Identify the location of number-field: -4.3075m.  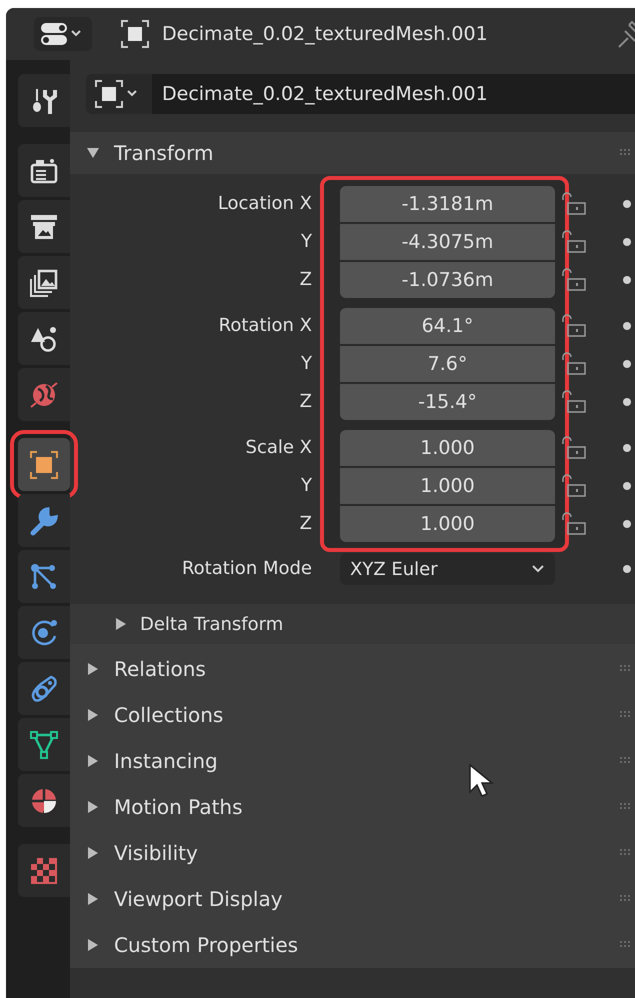
(447, 242).